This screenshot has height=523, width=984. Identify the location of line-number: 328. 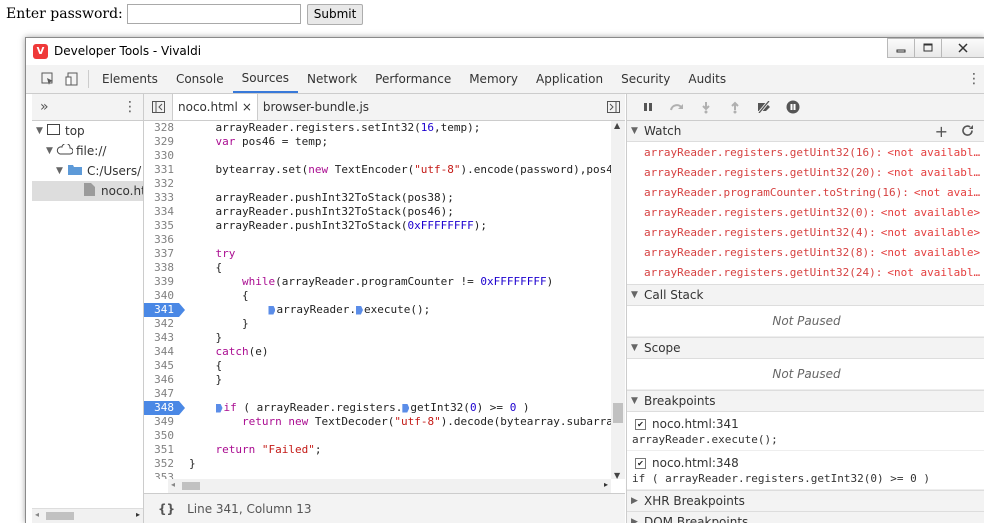
(161, 128).